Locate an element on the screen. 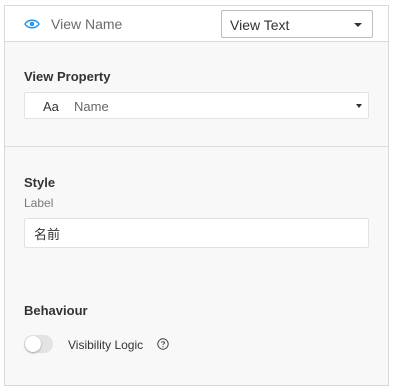 The image size is (393, 391). section-divider is located at coordinates (196, 146).